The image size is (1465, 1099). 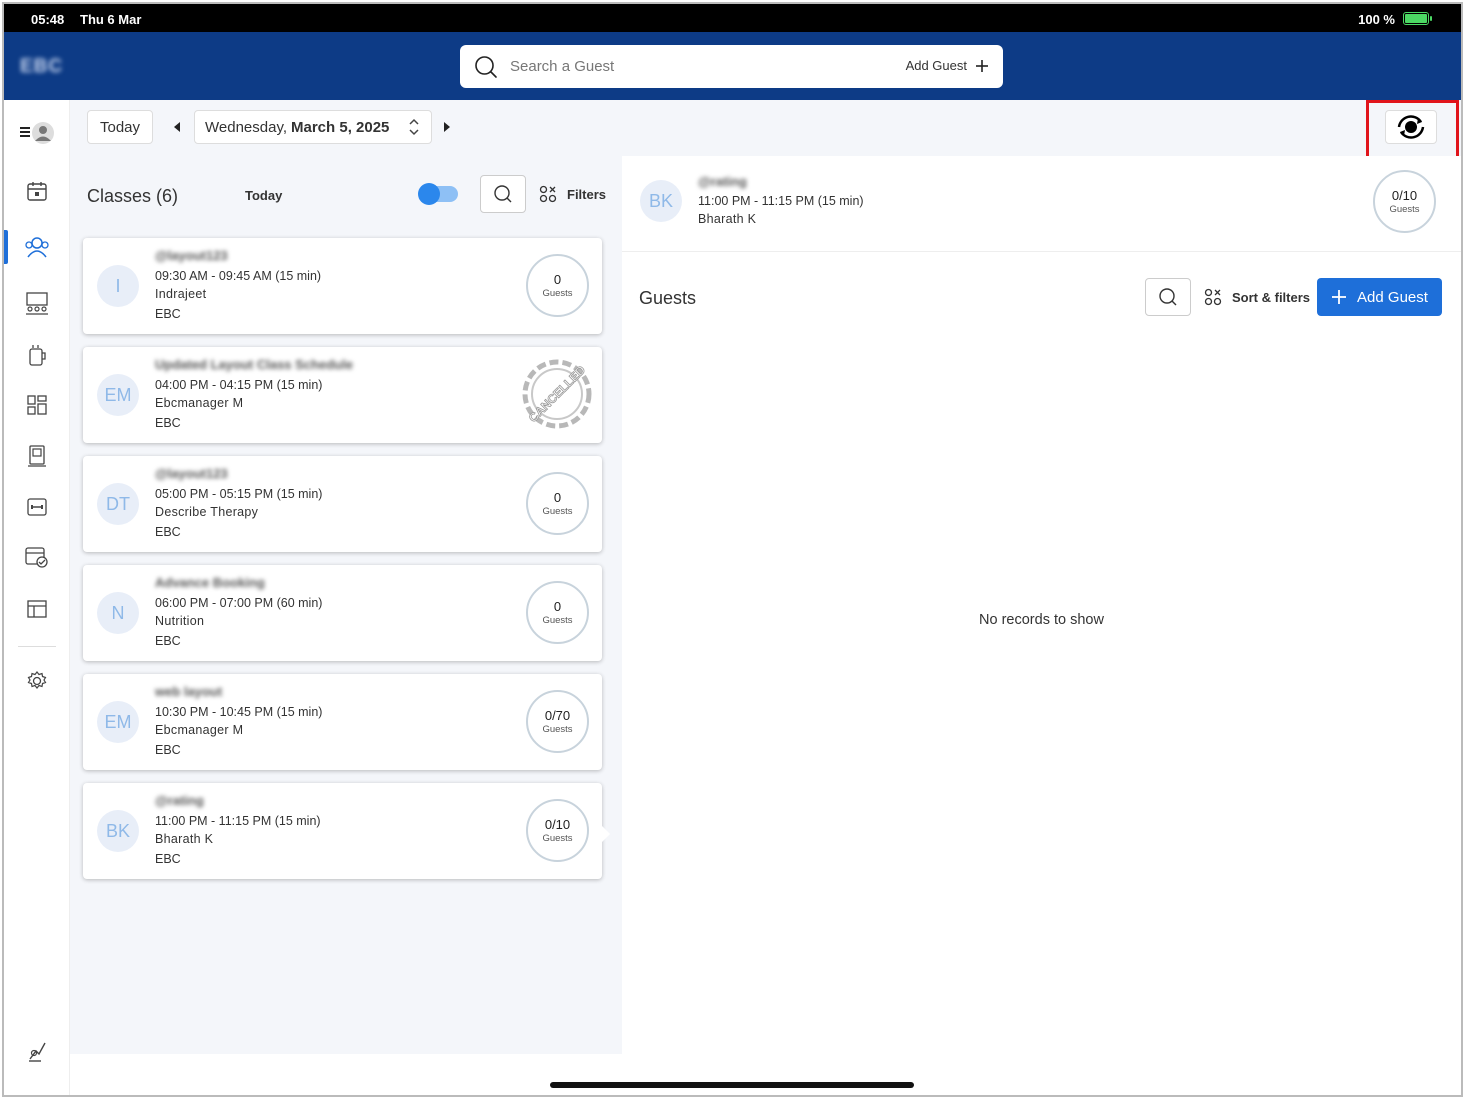 I want to click on guest-count-badge: 0/70 Guests, so click(x=557, y=721).